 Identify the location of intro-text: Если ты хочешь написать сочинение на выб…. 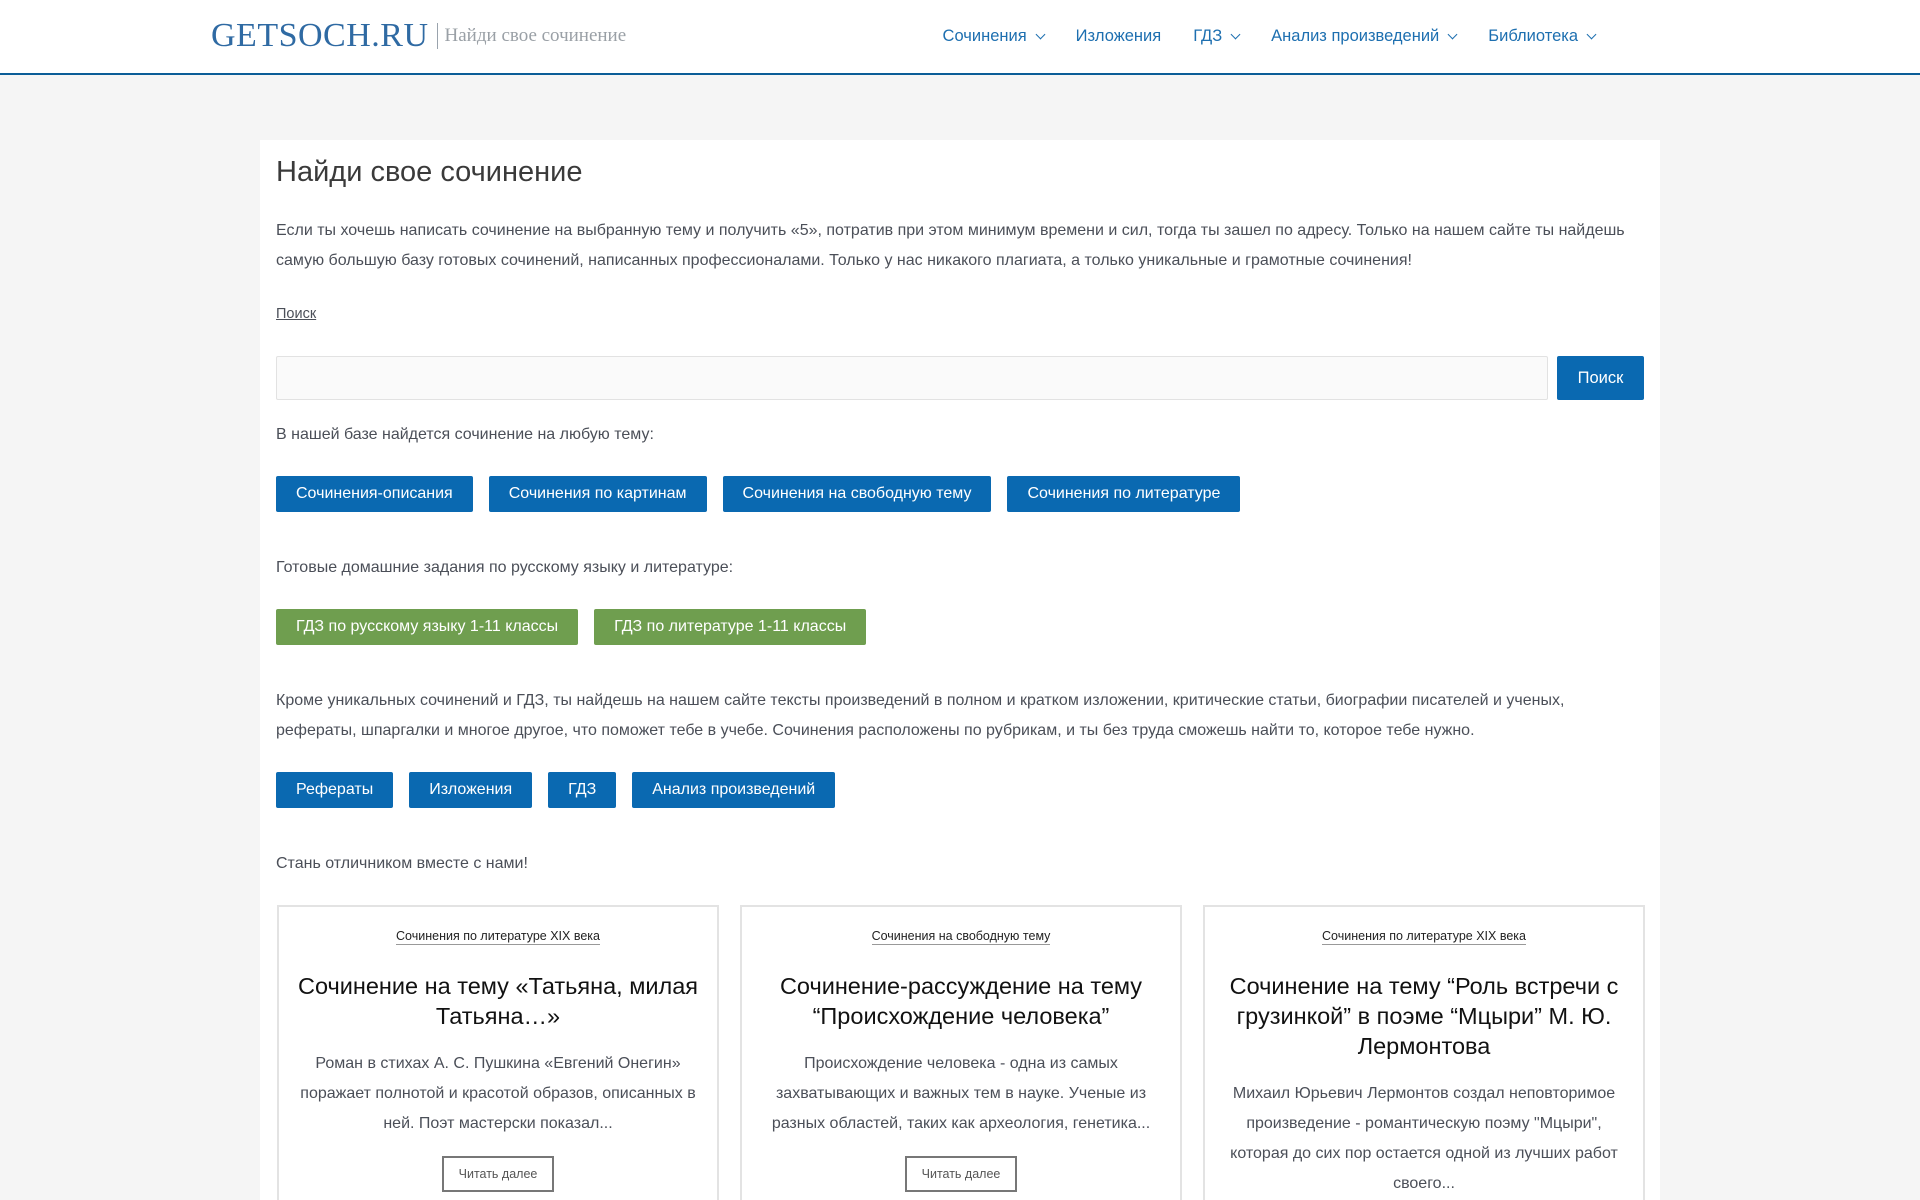
(950, 245).